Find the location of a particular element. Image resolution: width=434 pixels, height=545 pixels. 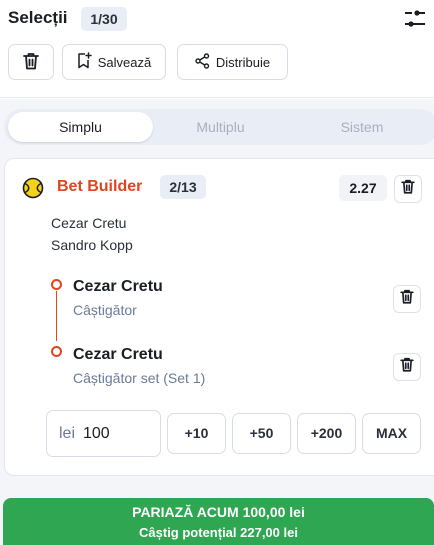

share-button: Distribuie is located at coordinates (232, 62).